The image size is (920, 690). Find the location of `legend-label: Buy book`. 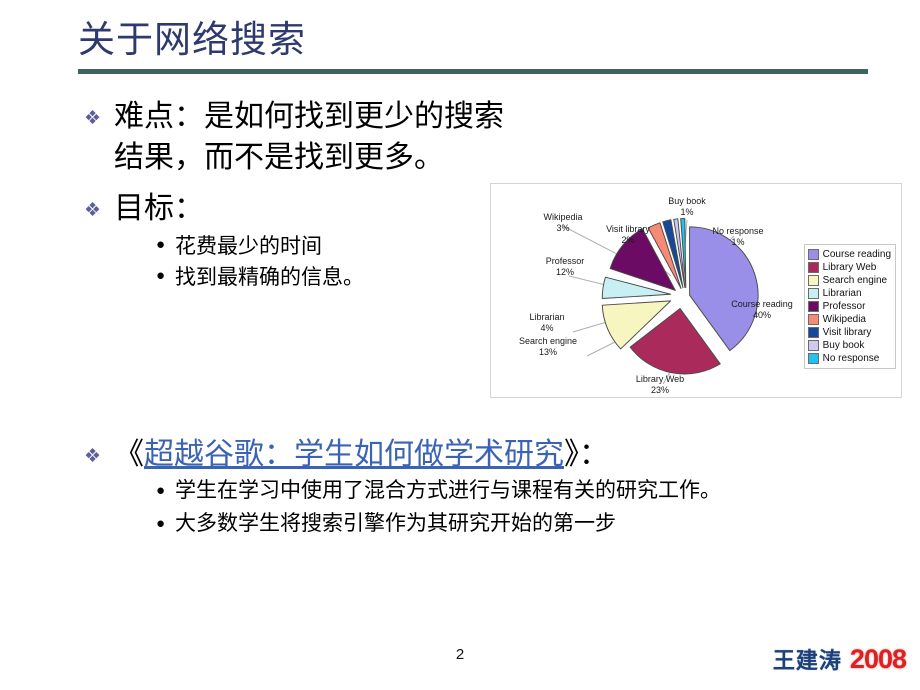

legend-label: Buy book is located at coordinates (843, 345).